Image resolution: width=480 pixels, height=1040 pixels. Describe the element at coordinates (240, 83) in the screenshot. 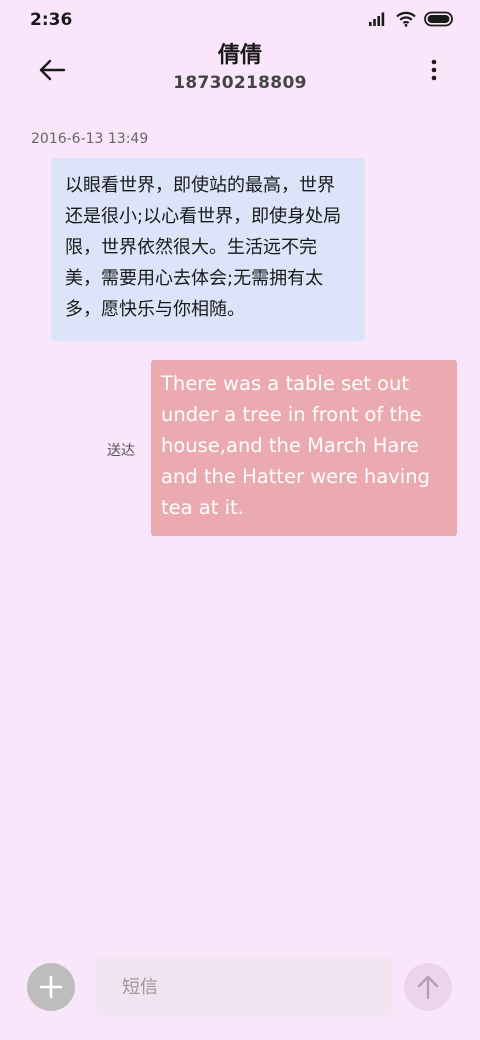

I see `contact-number: 18730218809` at that location.